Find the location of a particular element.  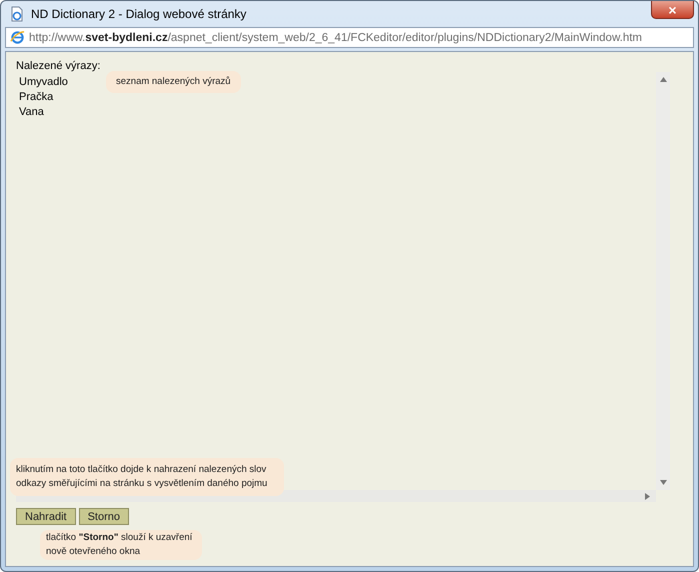

right-arrow-icon is located at coordinates (647, 496).